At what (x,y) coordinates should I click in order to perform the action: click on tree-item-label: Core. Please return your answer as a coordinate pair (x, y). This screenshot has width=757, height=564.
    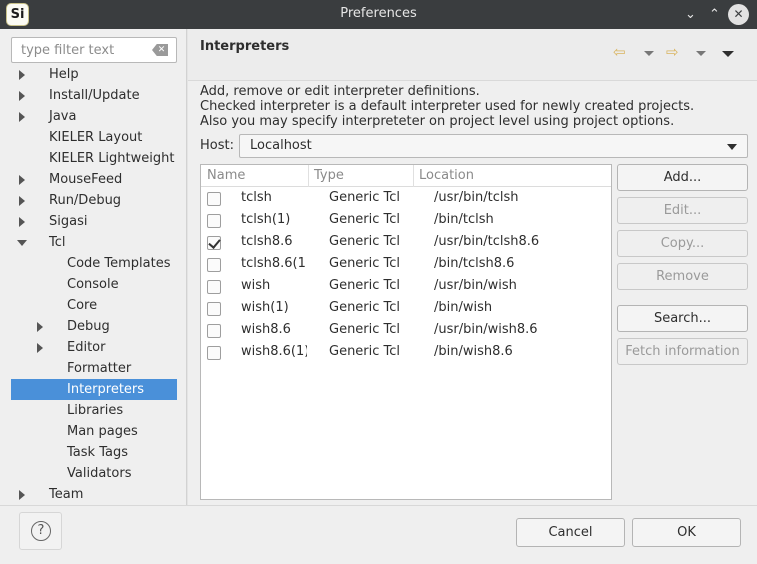
    Looking at the image, I should click on (82, 305).